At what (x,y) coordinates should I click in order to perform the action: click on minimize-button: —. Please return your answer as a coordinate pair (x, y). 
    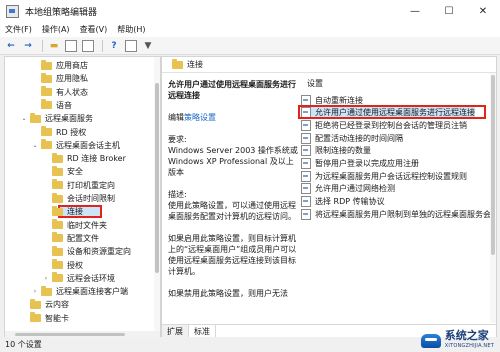
    Looking at the image, I should click on (415, 11).